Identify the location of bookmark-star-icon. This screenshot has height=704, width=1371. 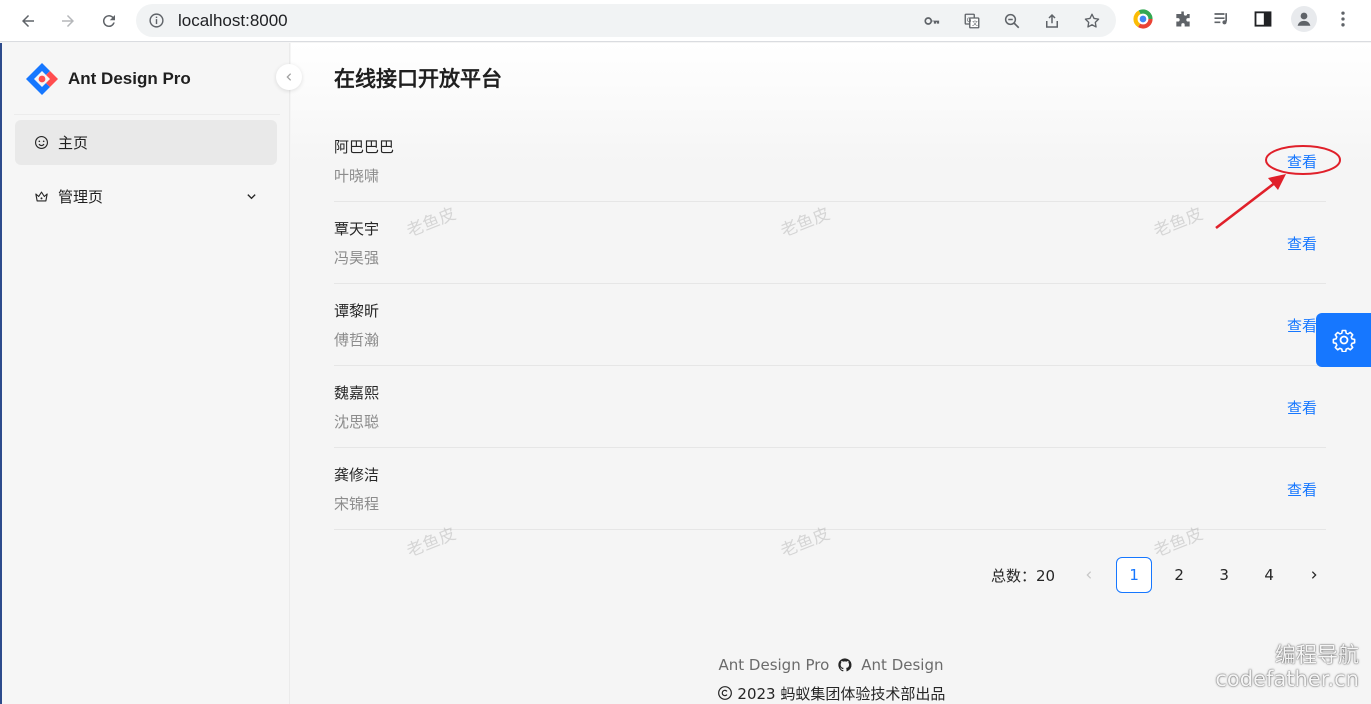
(1092, 21).